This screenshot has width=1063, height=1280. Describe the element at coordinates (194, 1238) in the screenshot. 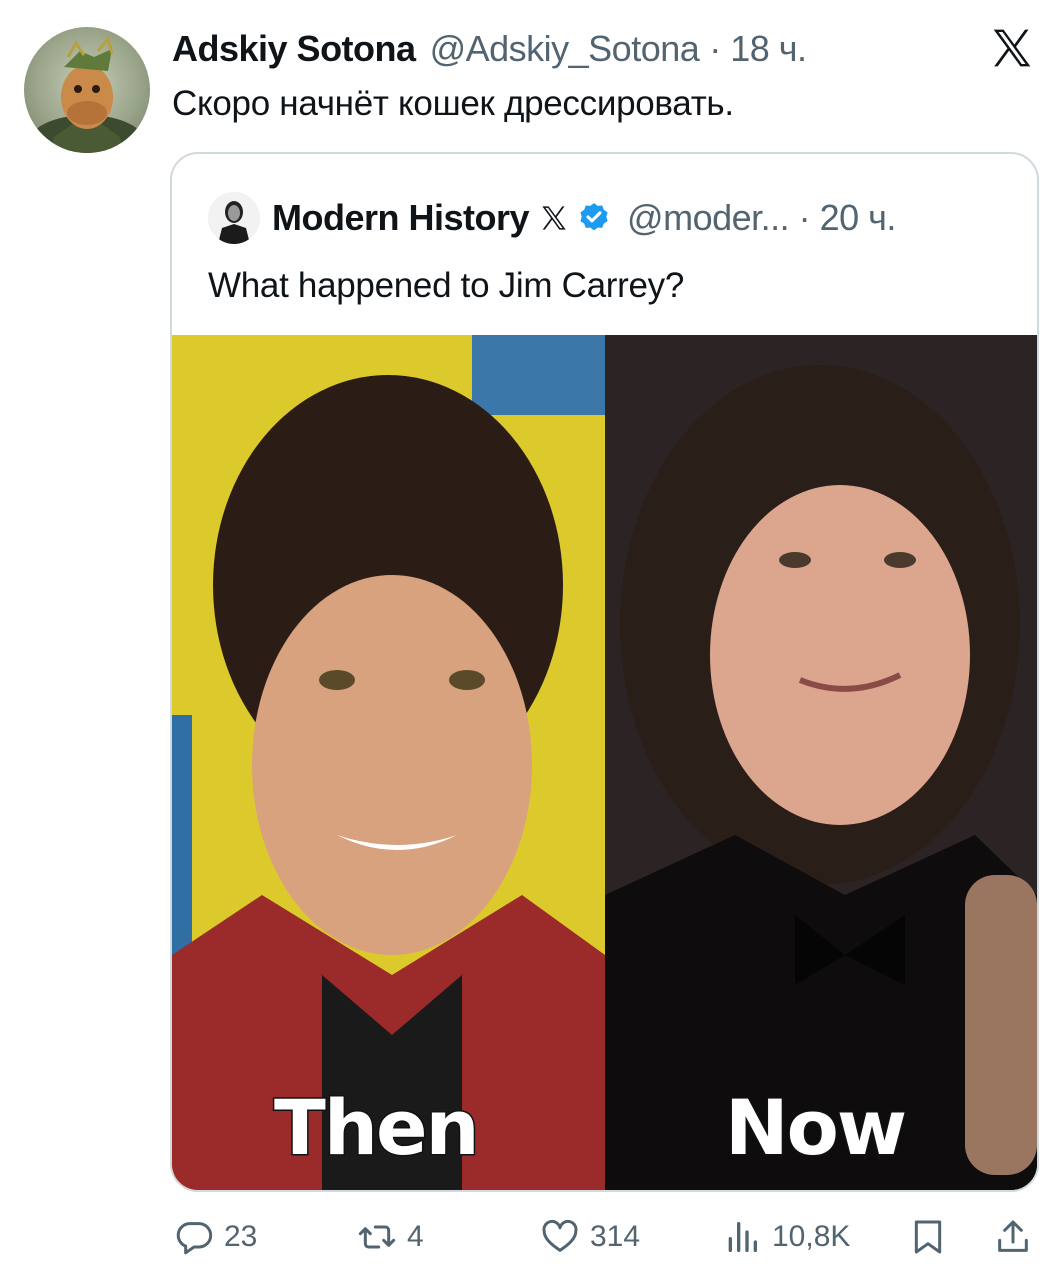

I see `reply-icon` at that location.